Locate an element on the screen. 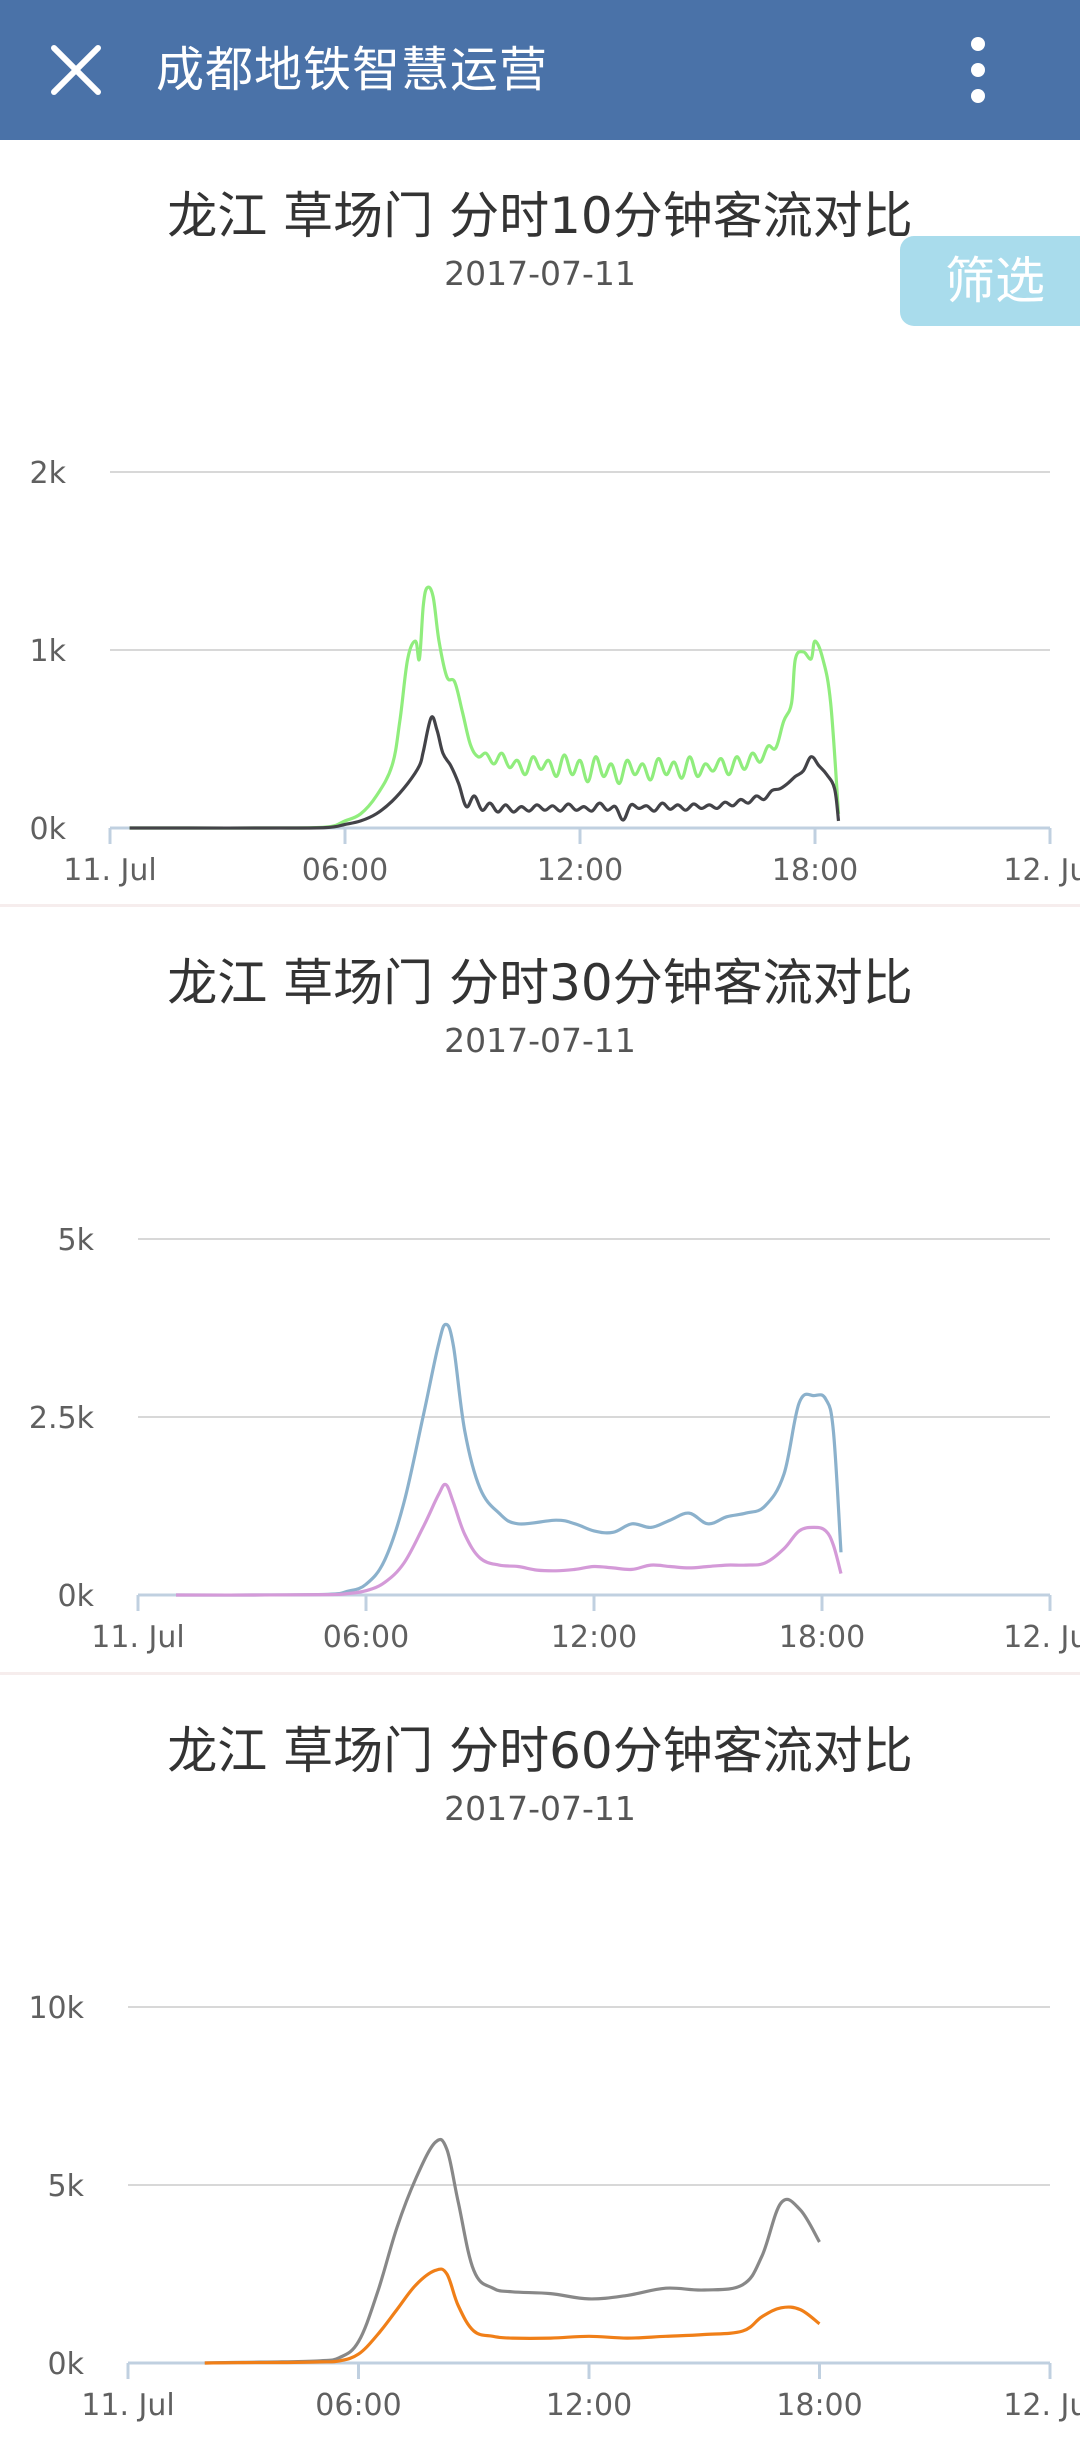 Image resolution: width=1080 pixels, height=2441 pixels. more-vertical-icon is located at coordinates (978, 70).